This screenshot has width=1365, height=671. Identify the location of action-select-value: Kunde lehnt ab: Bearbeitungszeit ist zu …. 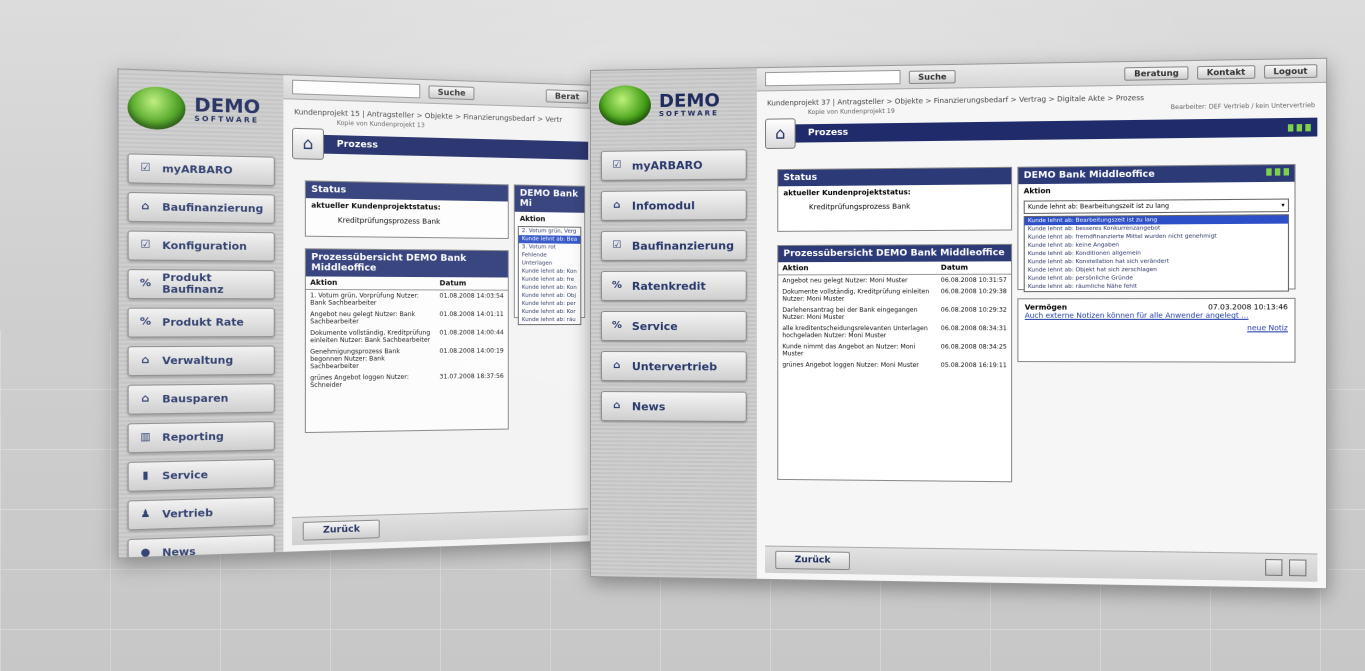
(1098, 206).